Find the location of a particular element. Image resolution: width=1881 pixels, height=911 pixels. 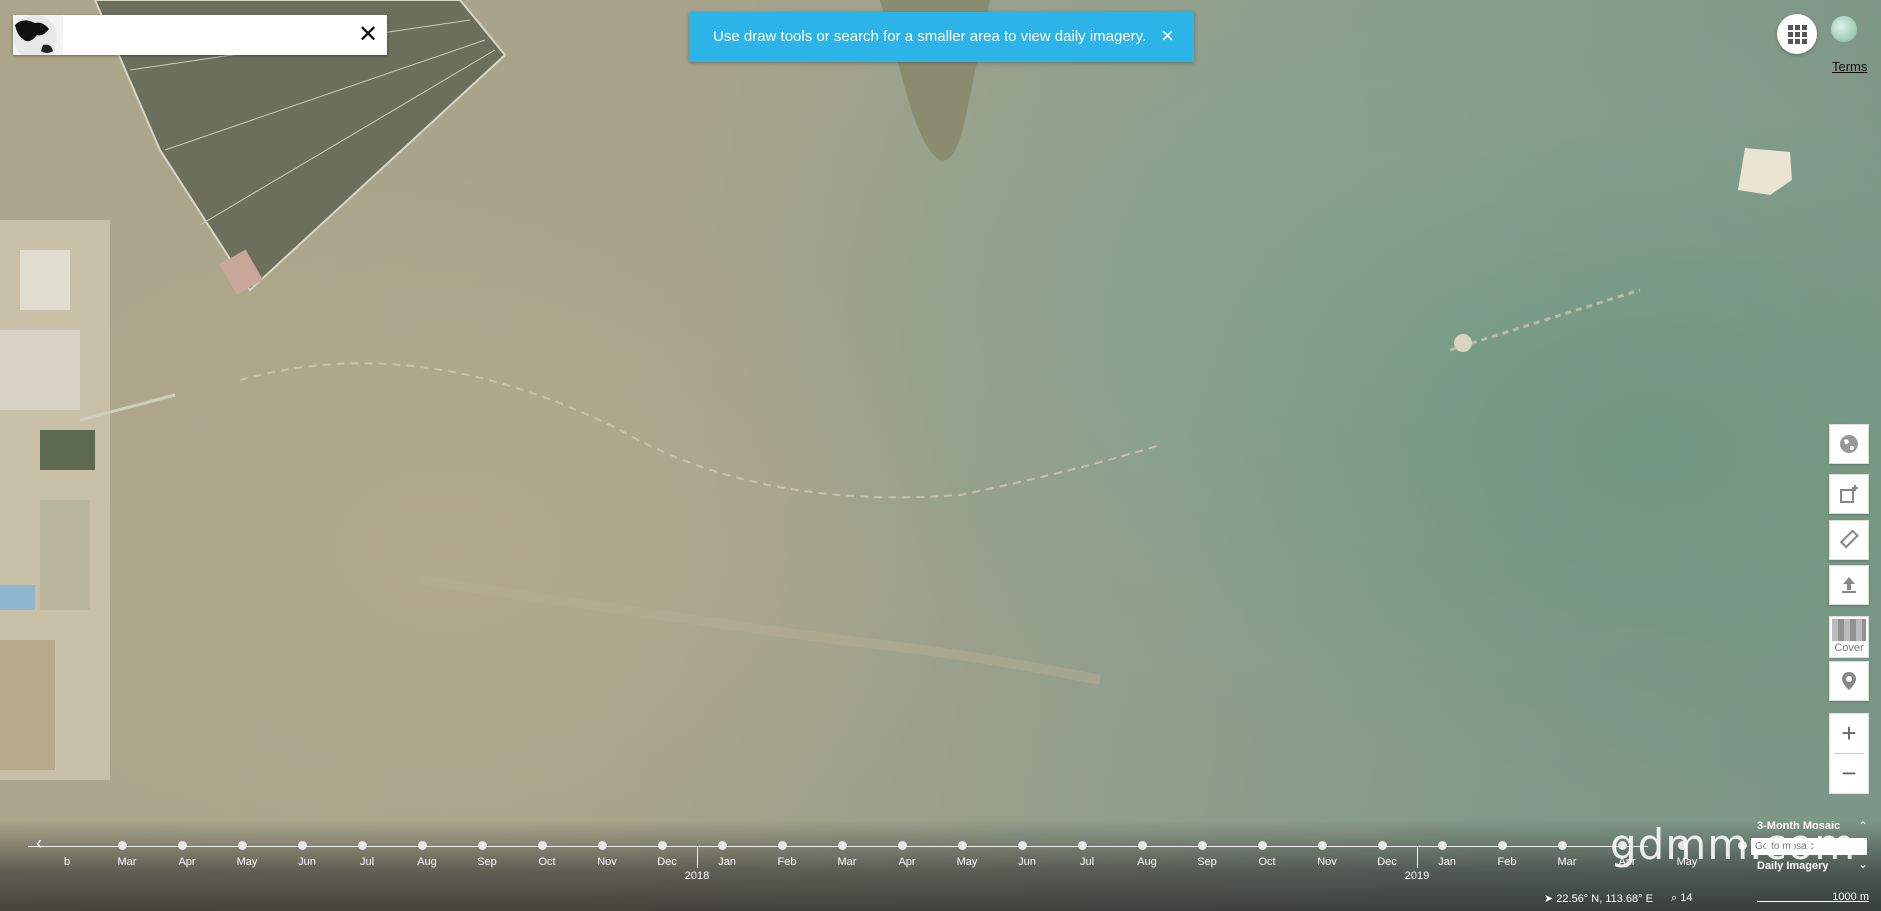

navigation-arrow-icon: ➤ is located at coordinates (1550, 899).